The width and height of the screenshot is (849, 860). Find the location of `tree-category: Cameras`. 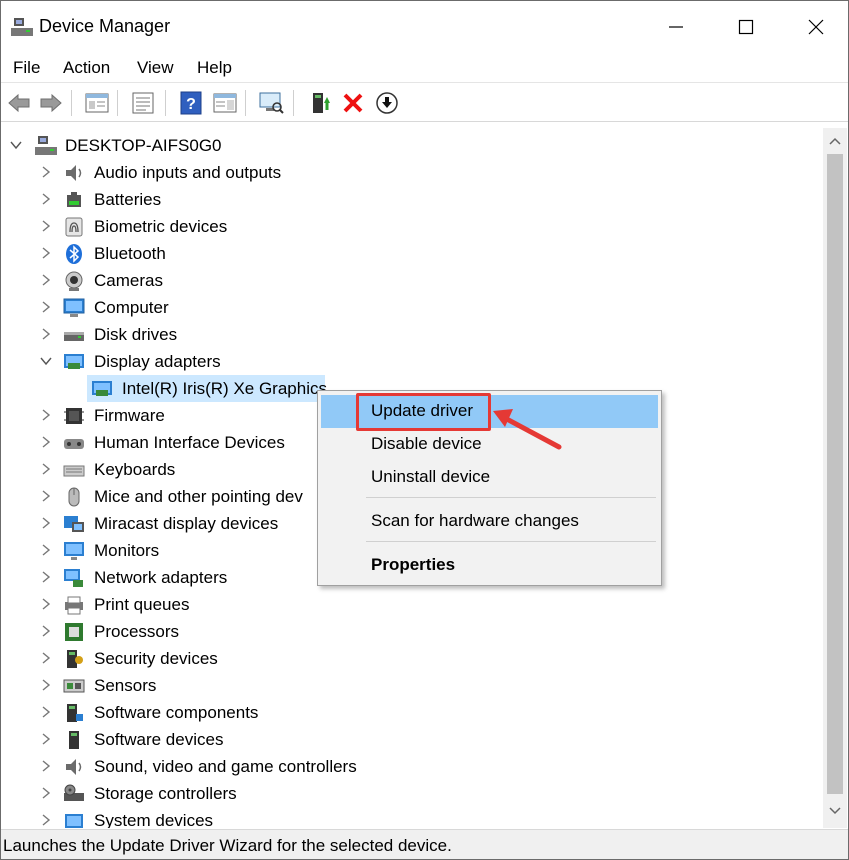

tree-category: Cameras is located at coordinates (412, 280).